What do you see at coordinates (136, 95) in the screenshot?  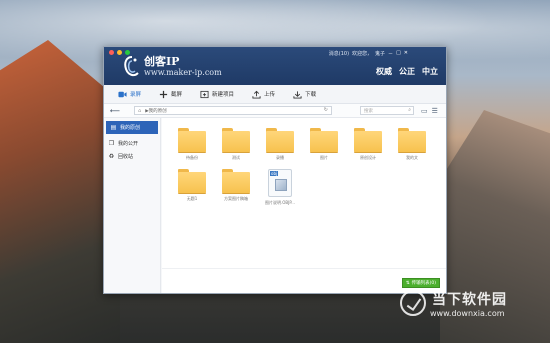 I see `record-label: 录屏` at bounding box center [136, 95].